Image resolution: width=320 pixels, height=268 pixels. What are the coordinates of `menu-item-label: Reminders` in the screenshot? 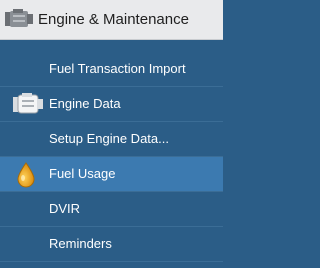 It's located at (80, 243).